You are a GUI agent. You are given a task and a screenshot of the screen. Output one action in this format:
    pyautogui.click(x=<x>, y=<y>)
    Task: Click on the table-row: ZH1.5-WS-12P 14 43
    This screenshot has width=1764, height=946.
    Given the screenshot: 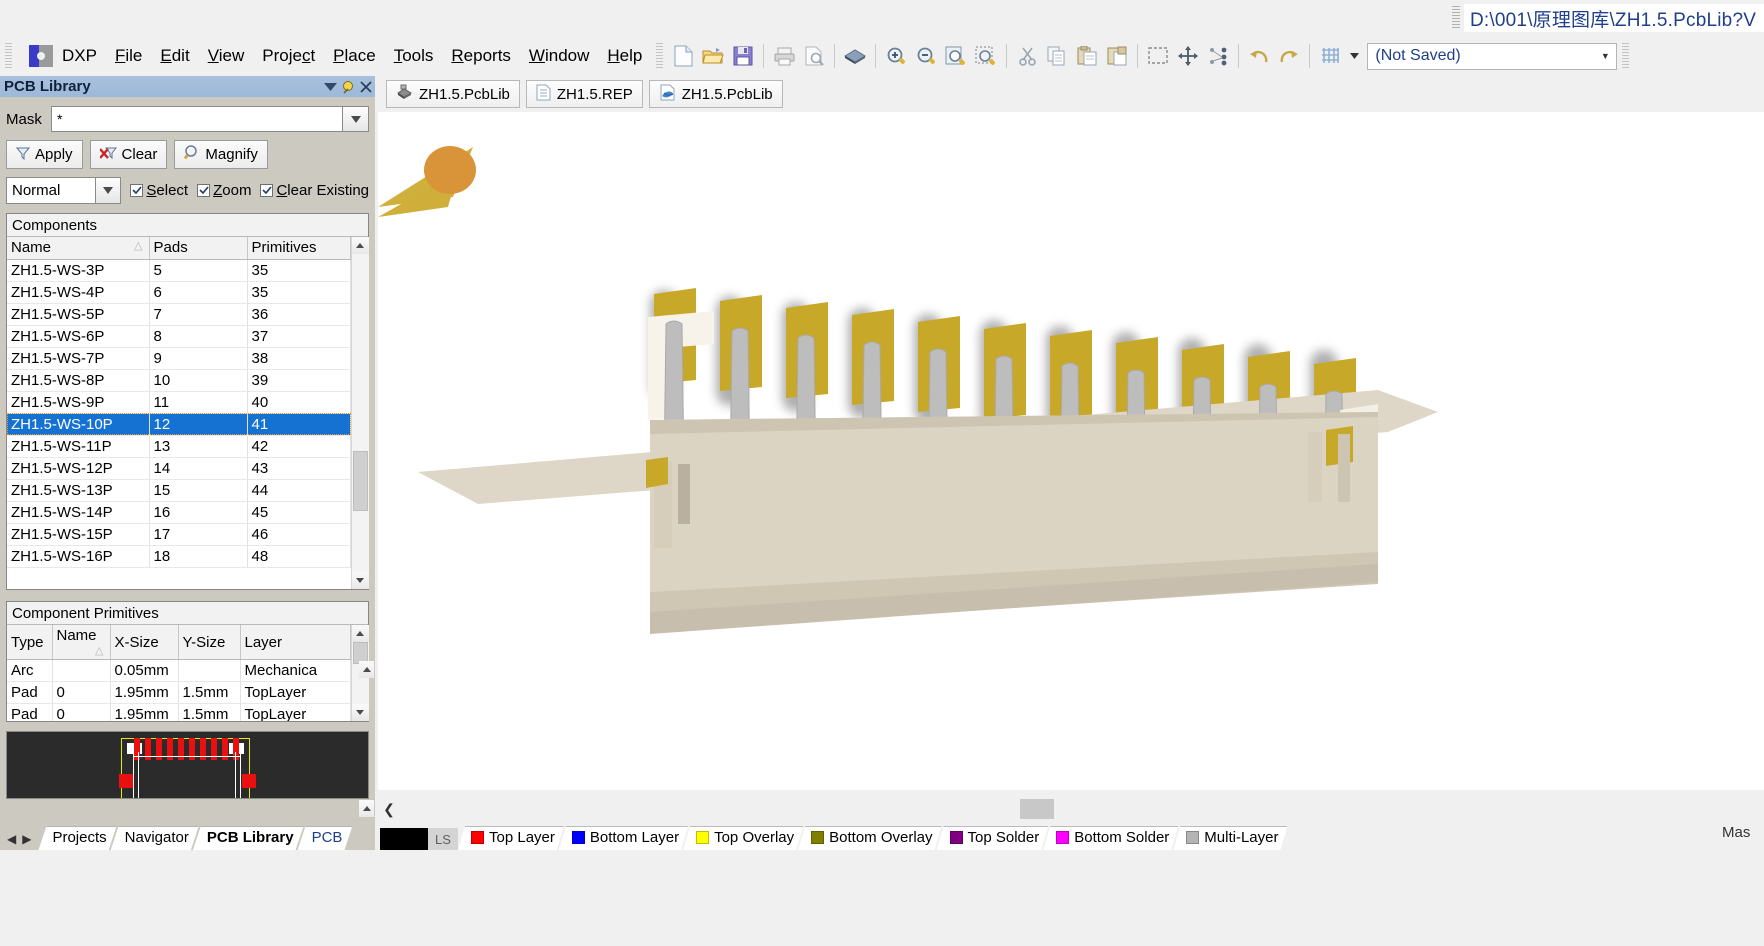 What is the action you would take?
    pyautogui.click(x=179, y=468)
    